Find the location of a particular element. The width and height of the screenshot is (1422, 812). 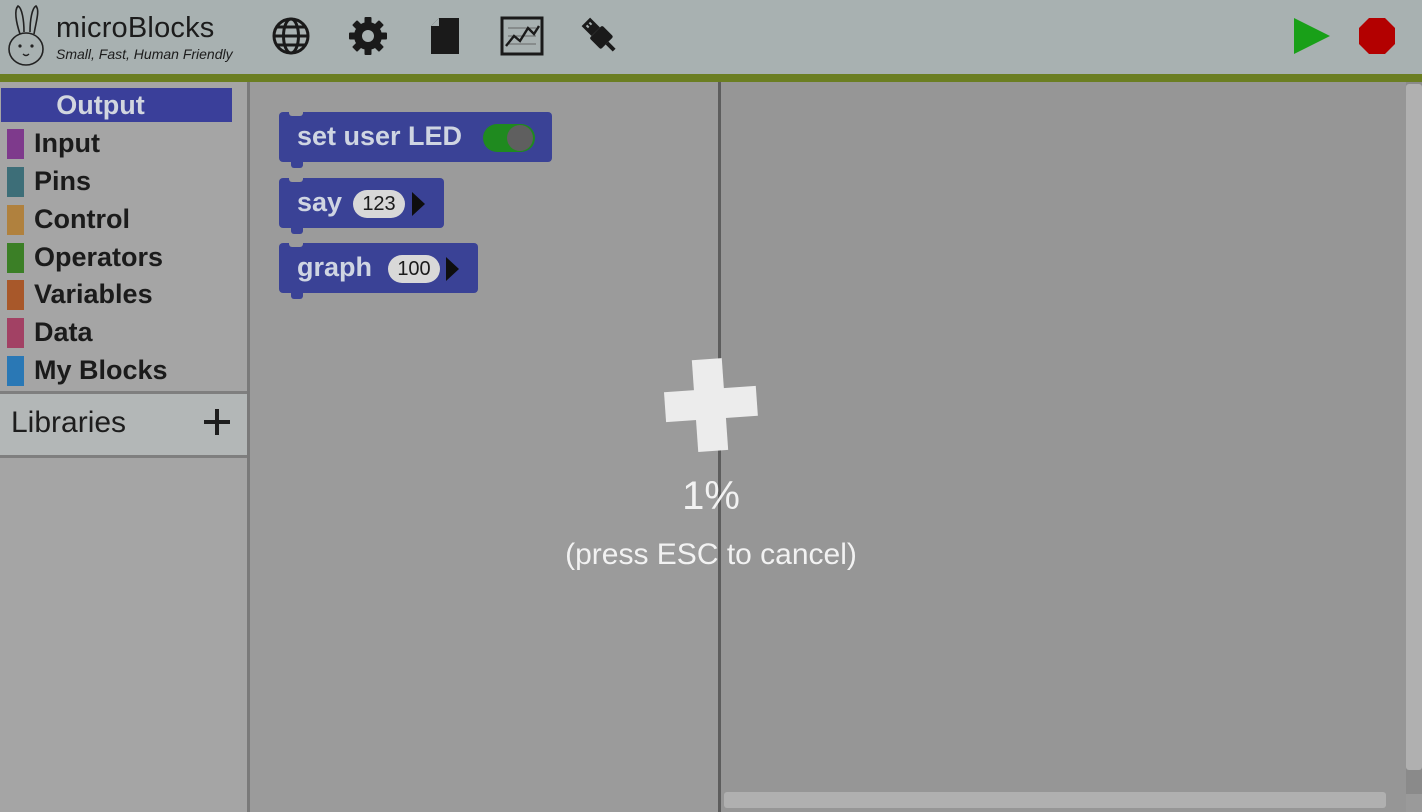

category-label: Control is located at coordinates (82, 219).